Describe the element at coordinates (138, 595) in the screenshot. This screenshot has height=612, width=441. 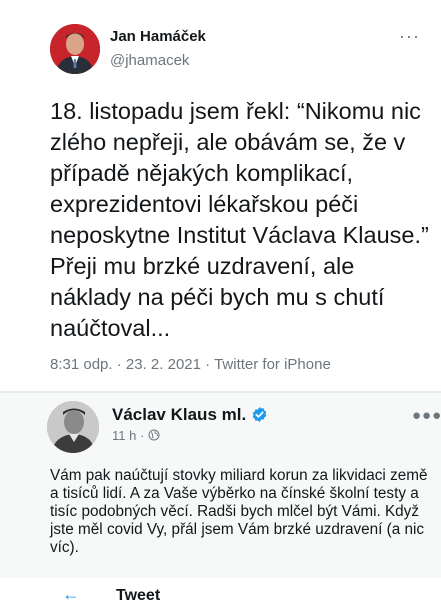
I see `page-title: Tweet` at that location.